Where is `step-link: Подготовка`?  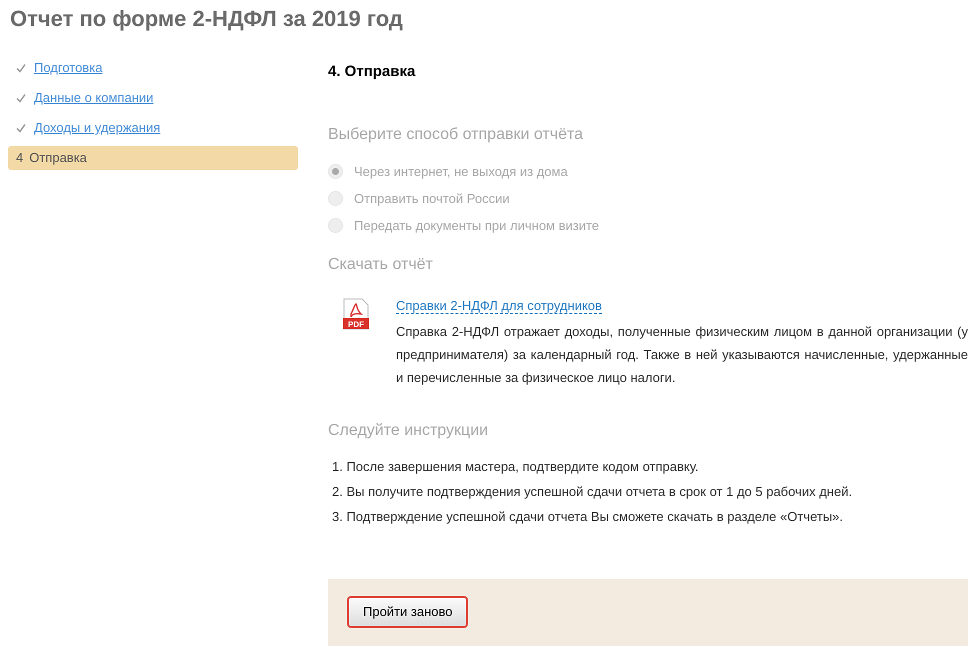 step-link: Подготовка is located at coordinates (68, 68).